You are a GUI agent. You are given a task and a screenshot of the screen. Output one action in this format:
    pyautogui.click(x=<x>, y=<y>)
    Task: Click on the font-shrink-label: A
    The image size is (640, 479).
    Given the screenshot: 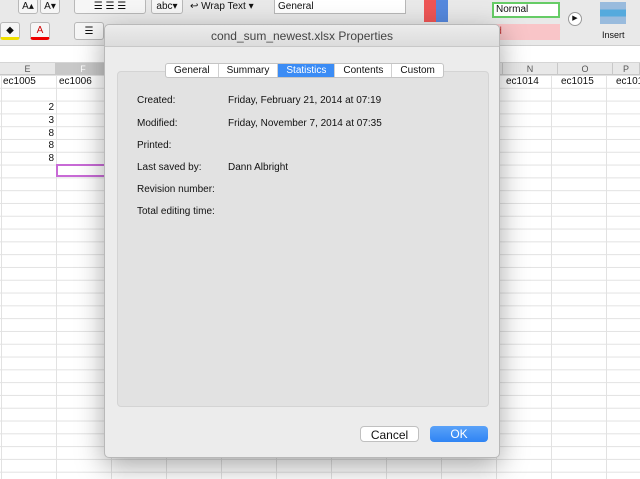 What is the action you would take?
    pyautogui.click(x=47, y=6)
    